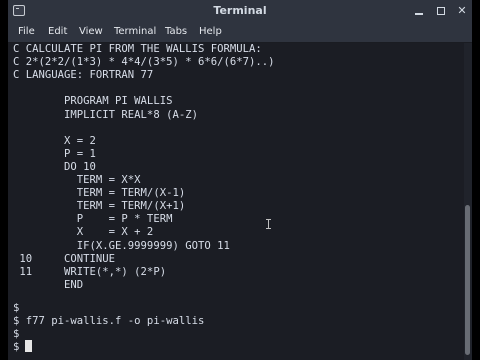 This screenshot has width=480, height=360. What do you see at coordinates (93, 219) in the screenshot?
I see `terminal-line: P = P * TERM` at bounding box center [93, 219].